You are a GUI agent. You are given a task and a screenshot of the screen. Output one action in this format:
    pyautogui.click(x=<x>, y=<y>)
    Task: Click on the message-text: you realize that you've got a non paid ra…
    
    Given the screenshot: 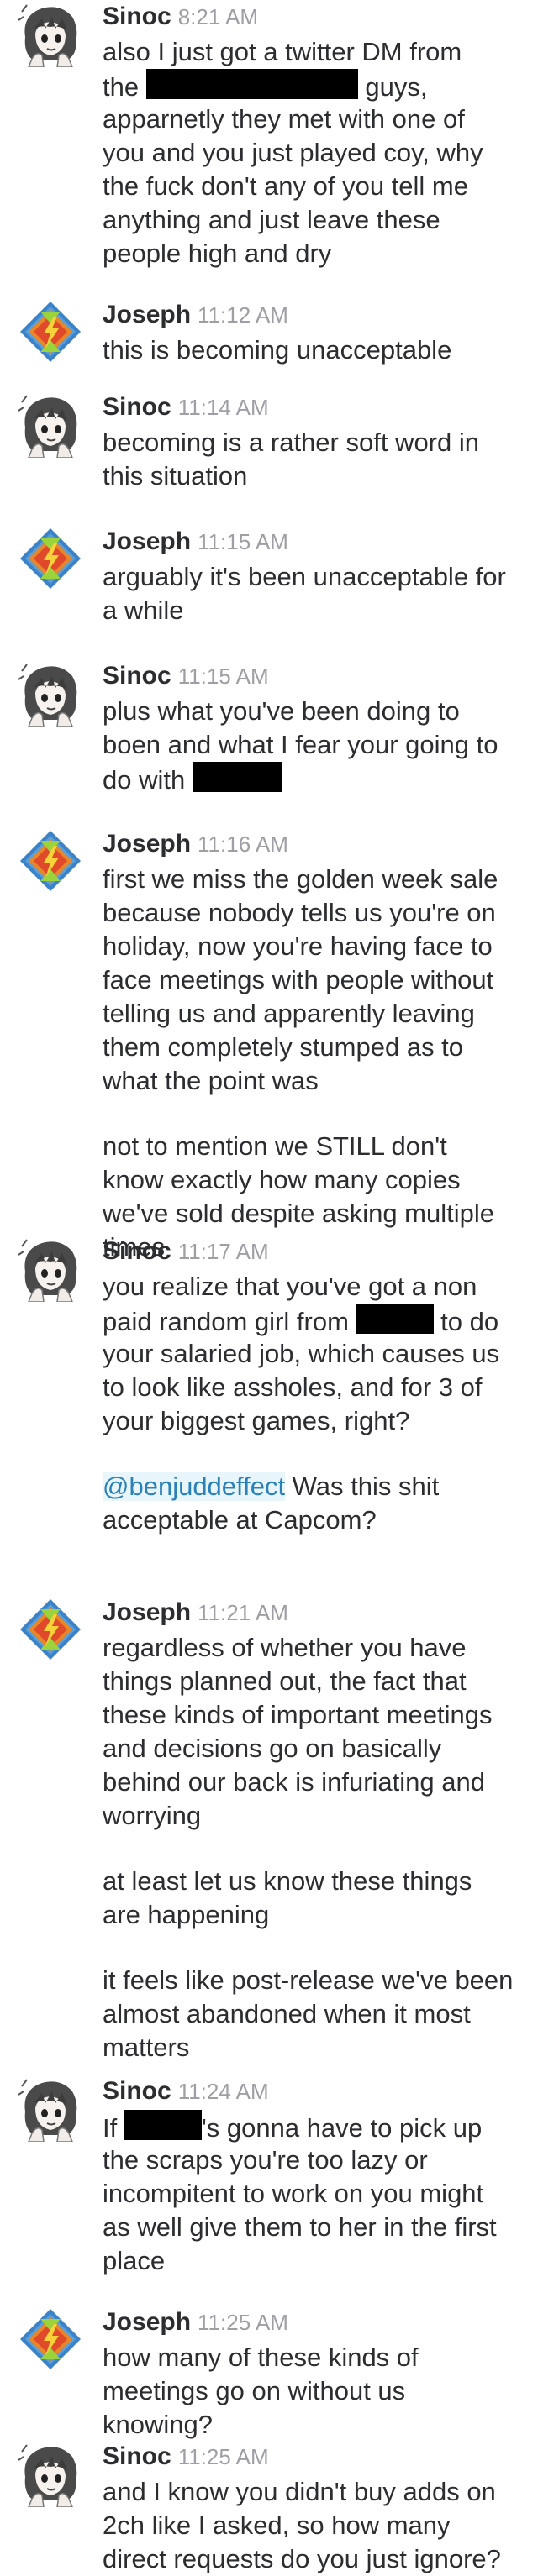 What is the action you would take?
    pyautogui.click(x=317, y=1354)
    